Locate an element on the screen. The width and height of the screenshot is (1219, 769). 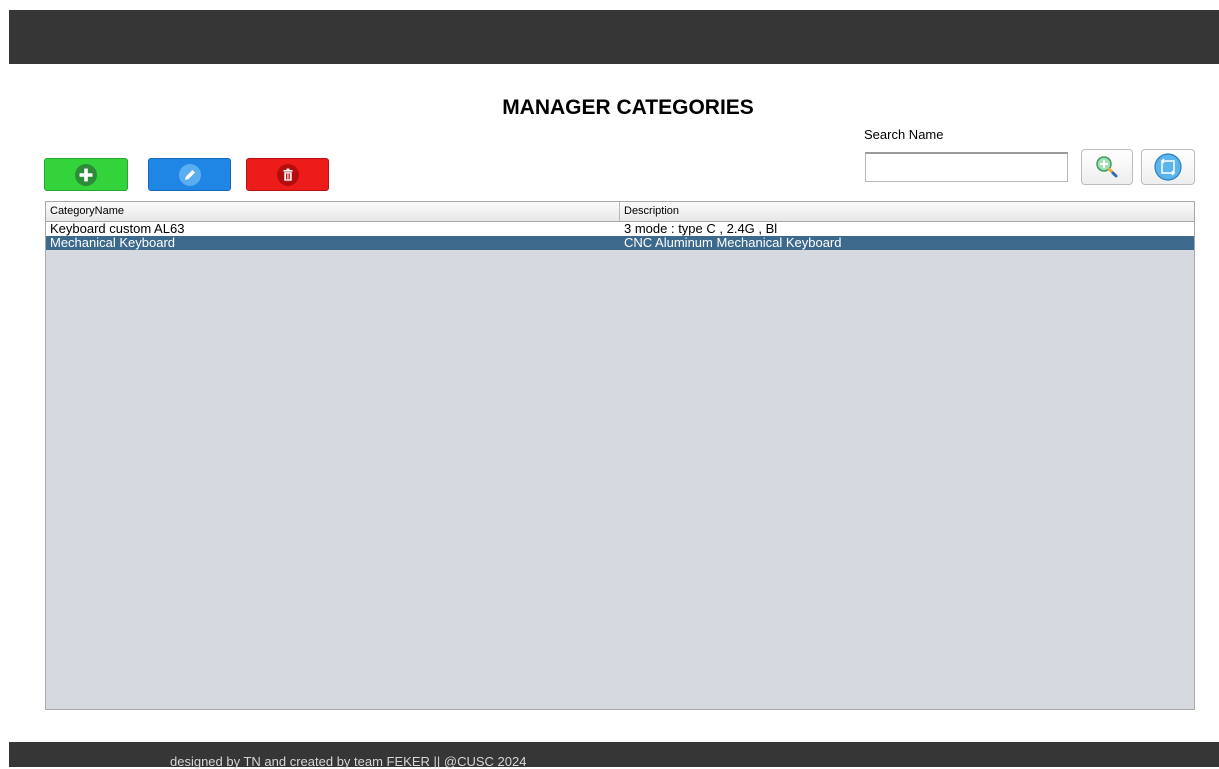
refresh-button is located at coordinates (1168, 167).